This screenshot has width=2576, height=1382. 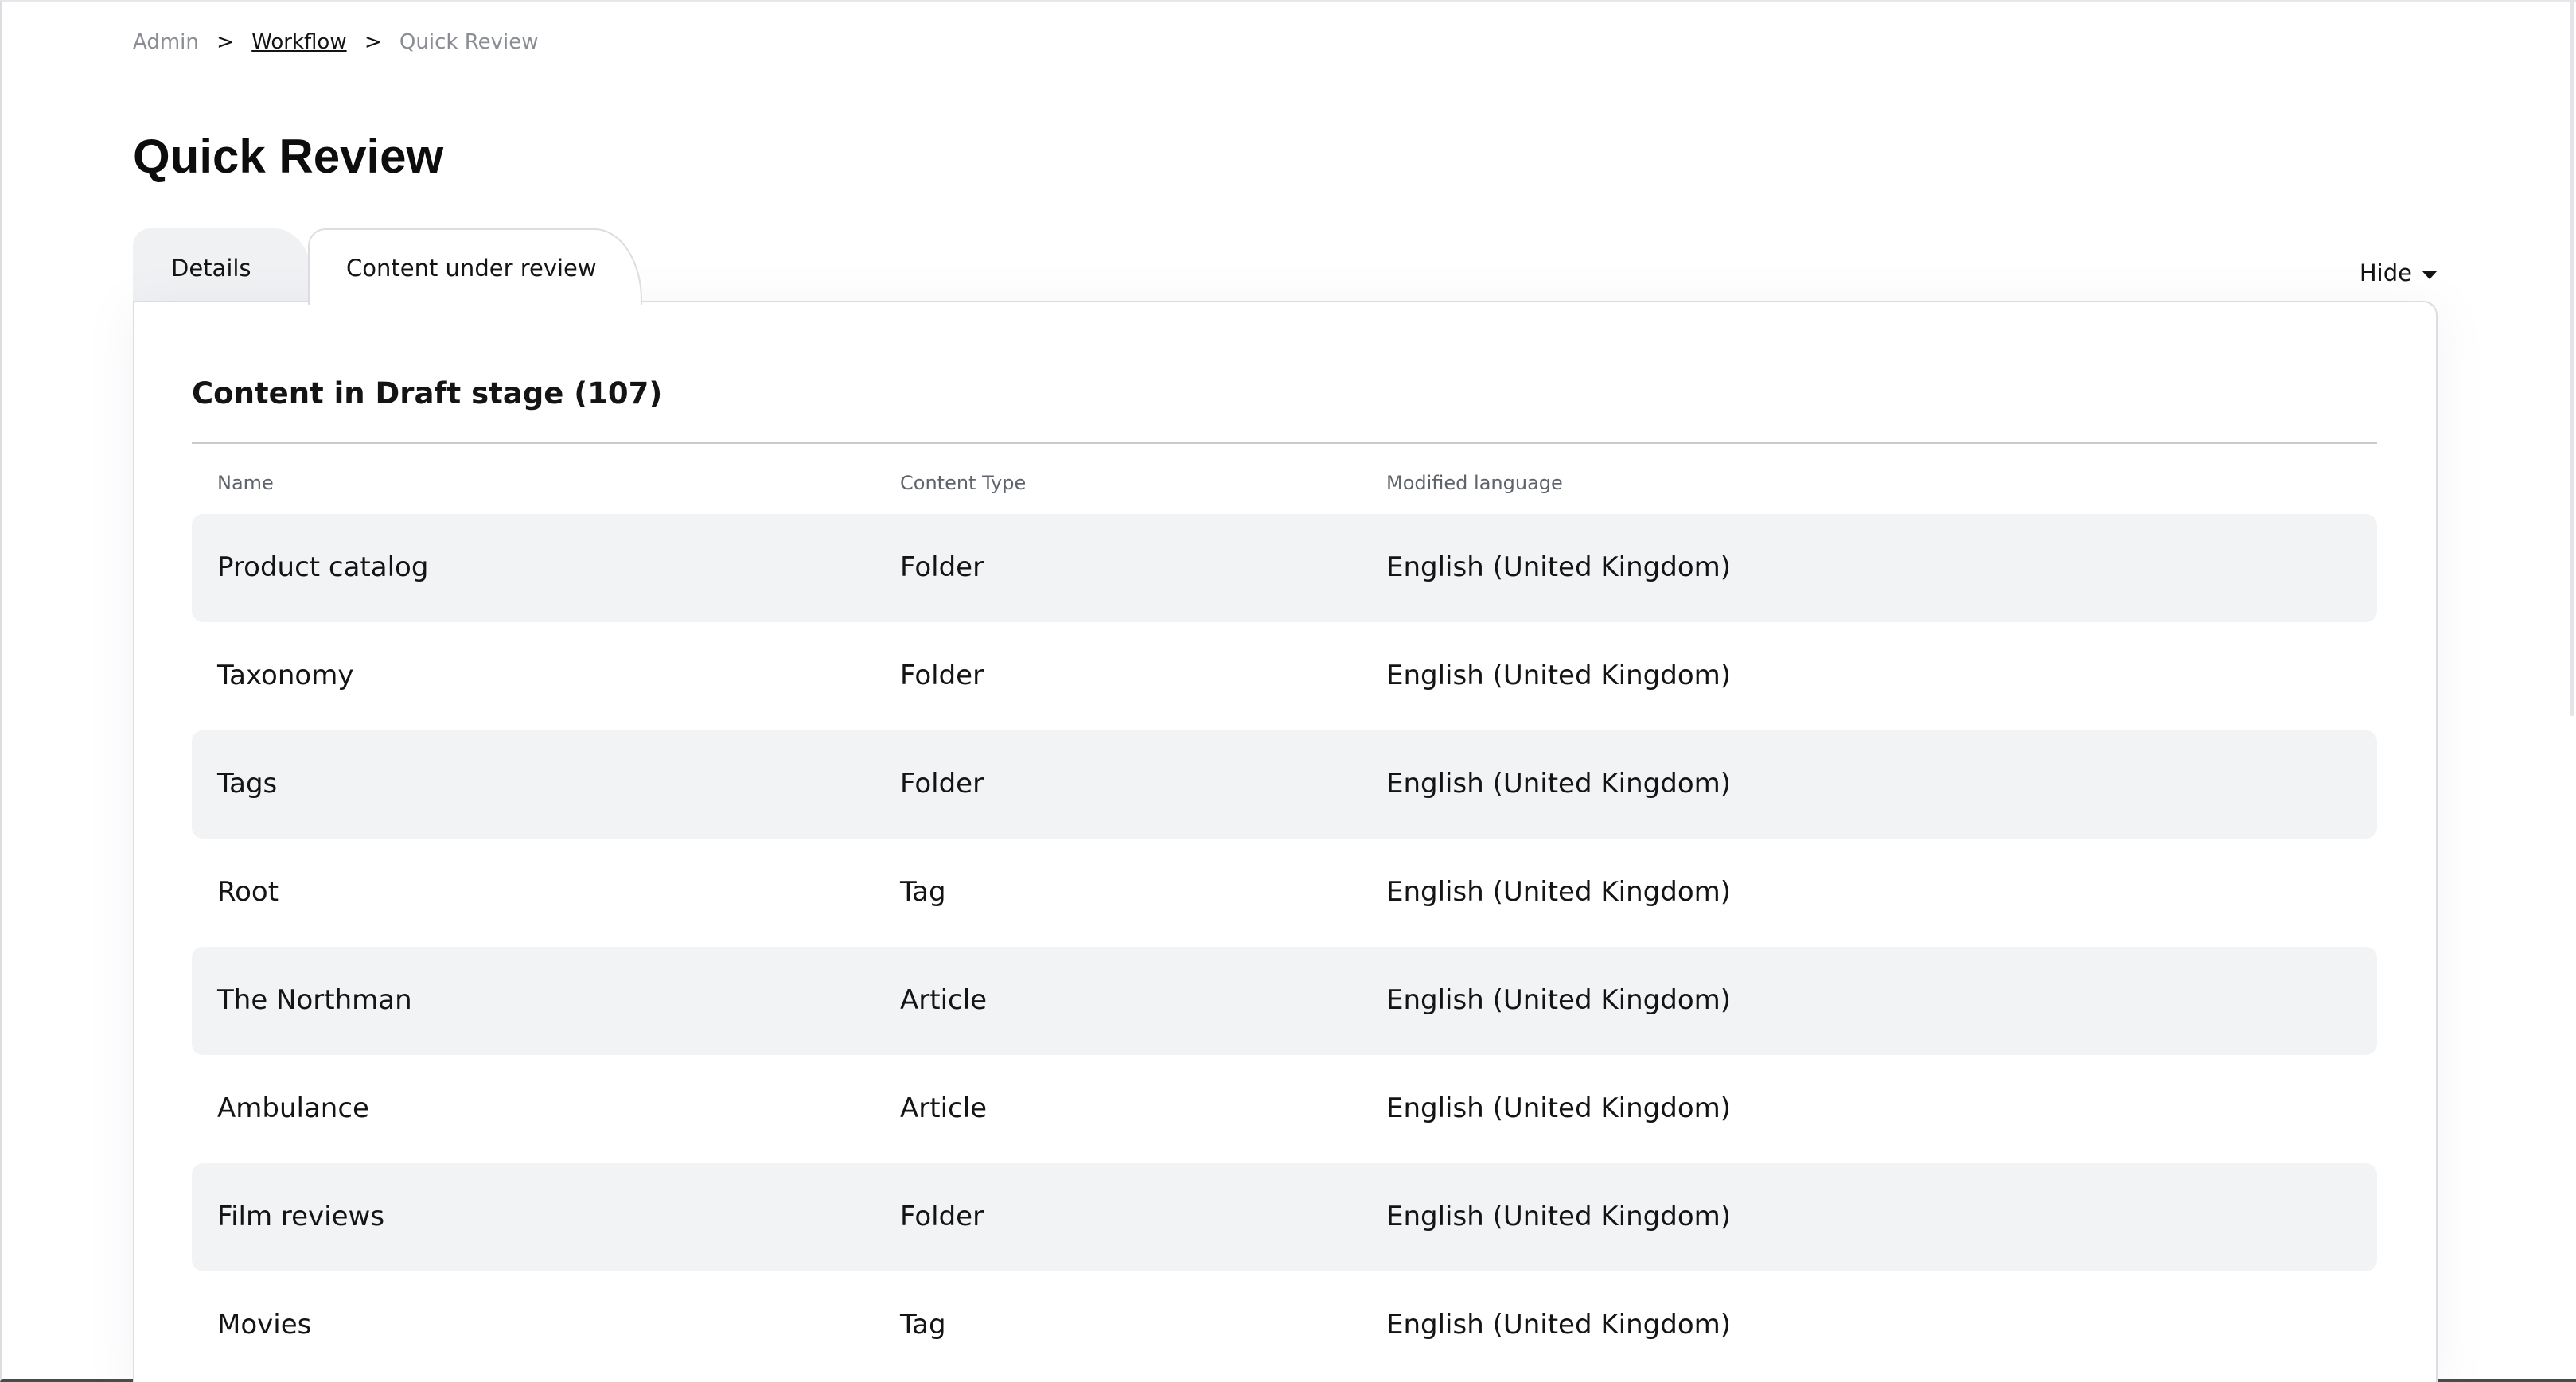 What do you see at coordinates (2430, 274) in the screenshot?
I see `caret-down-icon` at bounding box center [2430, 274].